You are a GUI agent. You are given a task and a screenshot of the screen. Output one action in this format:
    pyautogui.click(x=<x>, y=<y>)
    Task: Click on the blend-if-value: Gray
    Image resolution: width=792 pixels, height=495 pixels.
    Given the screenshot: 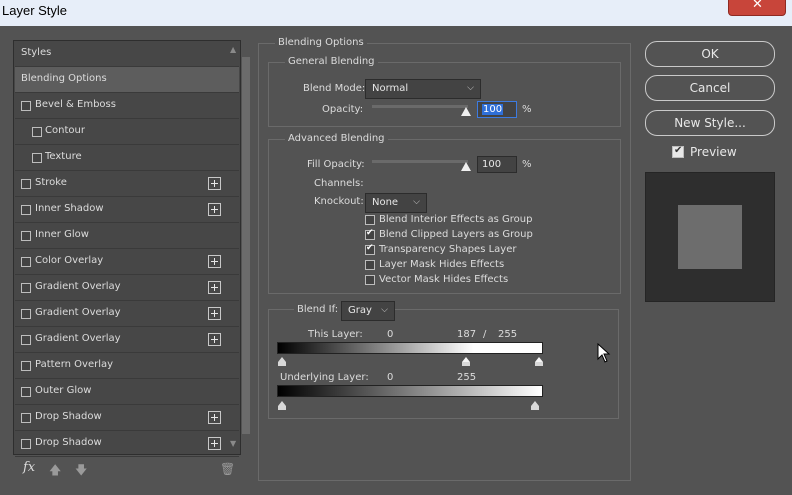 What is the action you would take?
    pyautogui.click(x=360, y=310)
    